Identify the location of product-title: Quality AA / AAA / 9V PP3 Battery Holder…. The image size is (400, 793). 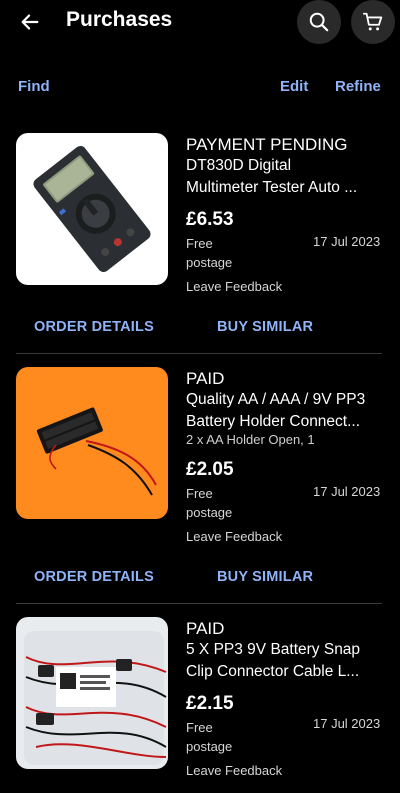
(286, 411).